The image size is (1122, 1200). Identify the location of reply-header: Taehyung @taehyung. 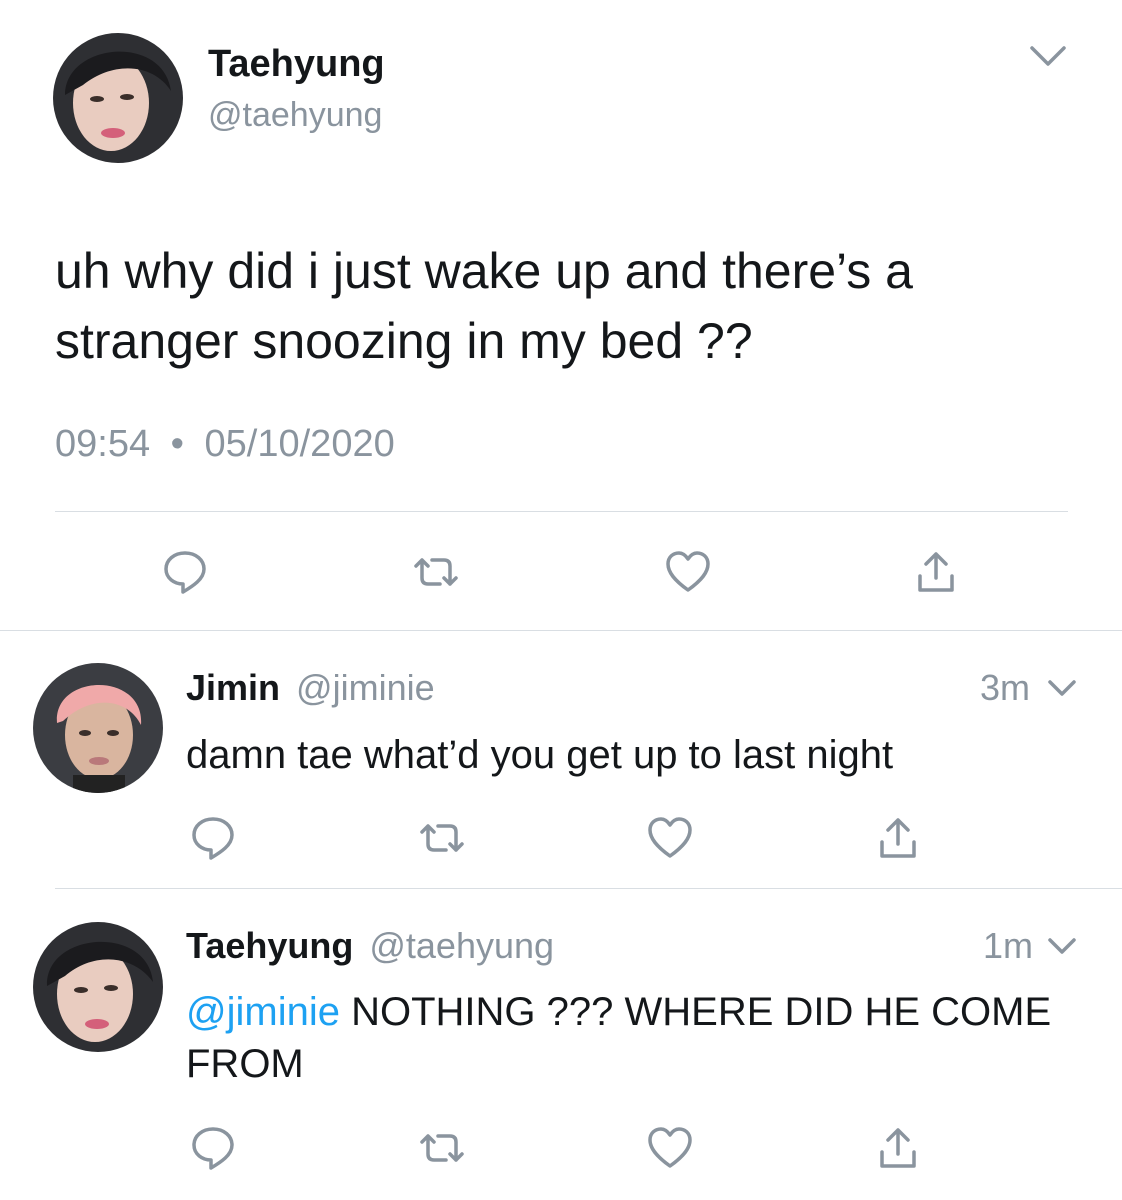
(370, 946).